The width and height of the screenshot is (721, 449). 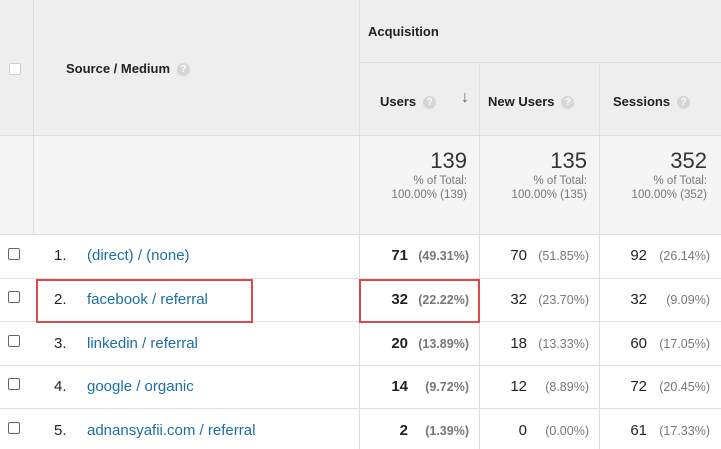 I want to click on source-medium-link: adnansyafii.com / referral, so click(x=171, y=430).